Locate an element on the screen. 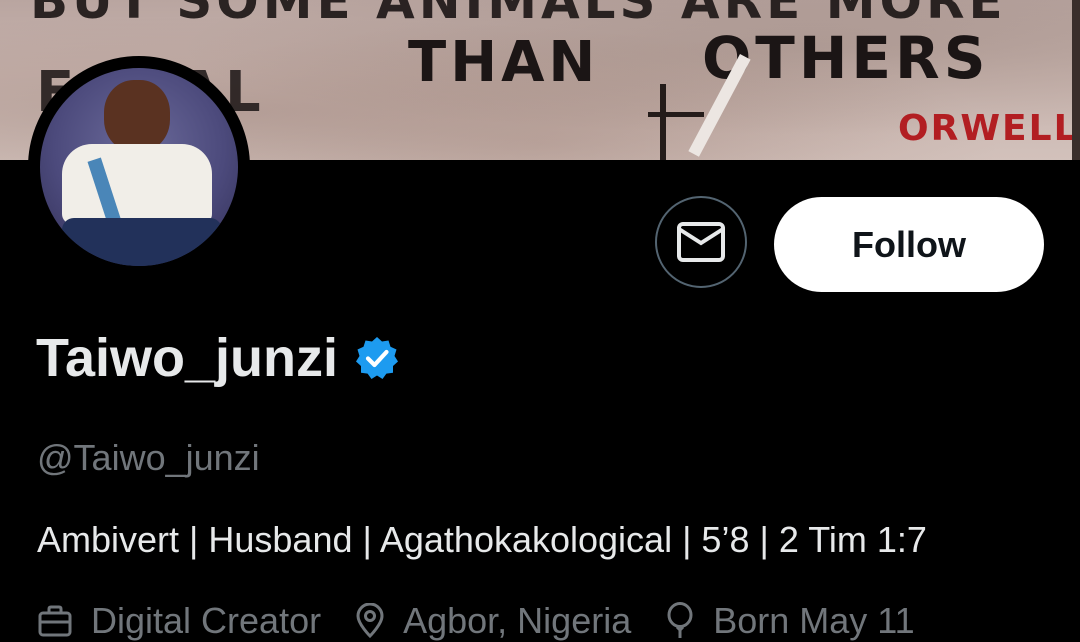  balloon-icon is located at coordinates (680, 620).